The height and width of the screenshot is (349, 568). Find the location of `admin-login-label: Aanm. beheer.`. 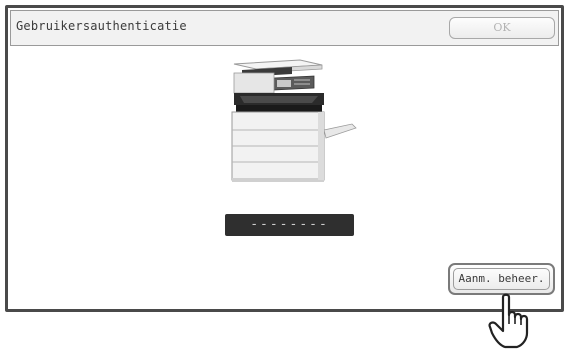

admin-login-label: Aanm. beheer. is located at coordinates (501, 279).